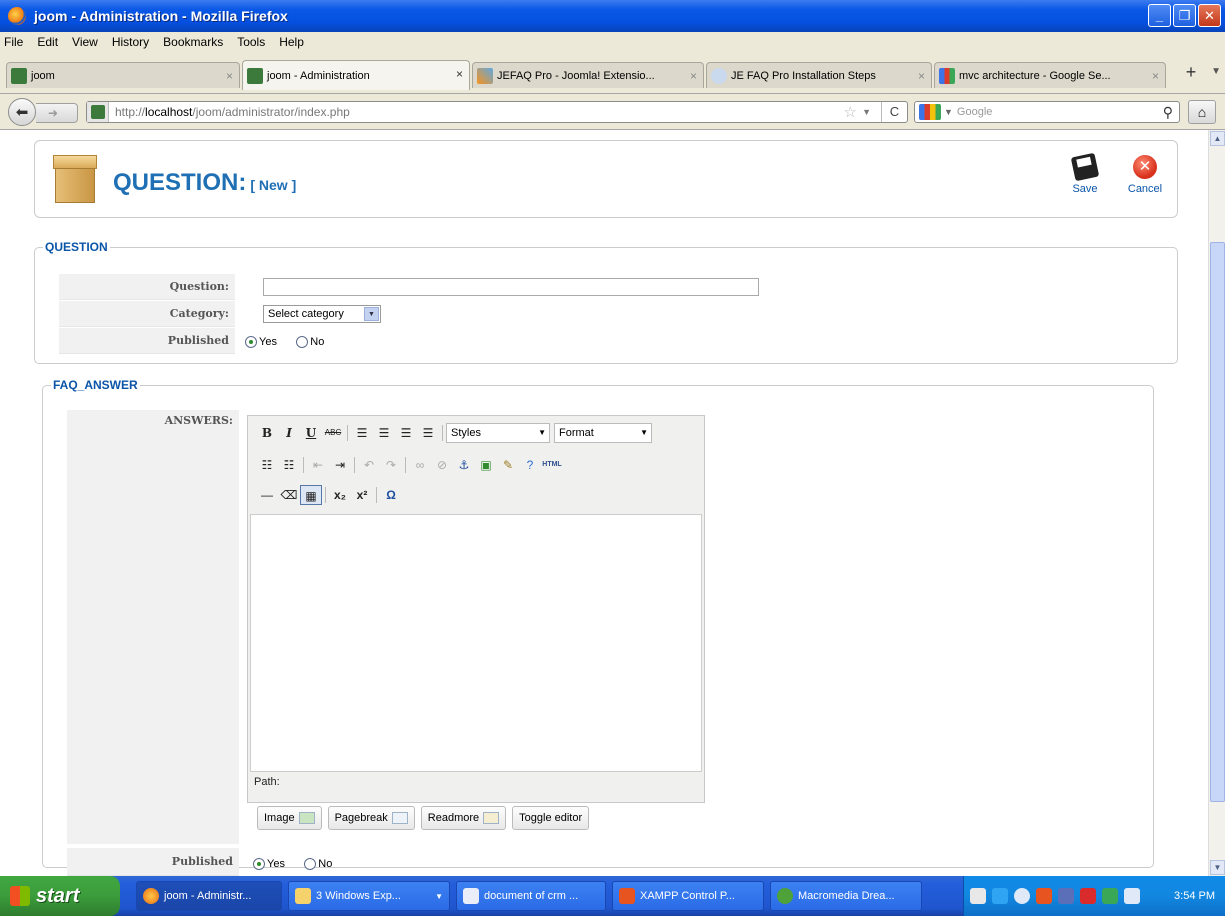 Image resolution: width=1225 pixels, height=916 pixels. Describe the element at coordinates (1202, 112) in the screenshot. I see `home-button: ⌂` at that location.